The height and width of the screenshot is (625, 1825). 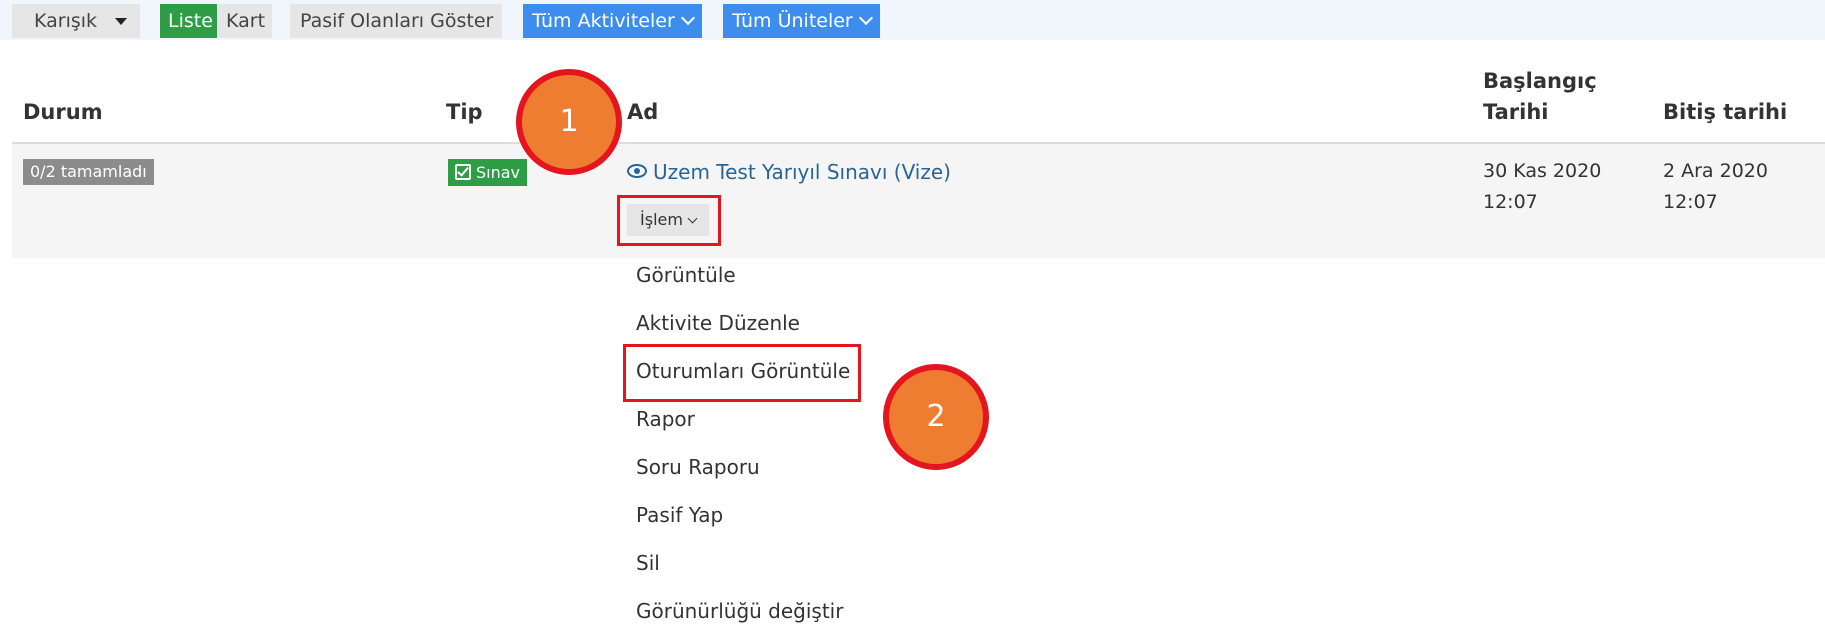 I want to click on all-units-label: Tüm Üniteler, so click(x=792, y=21).